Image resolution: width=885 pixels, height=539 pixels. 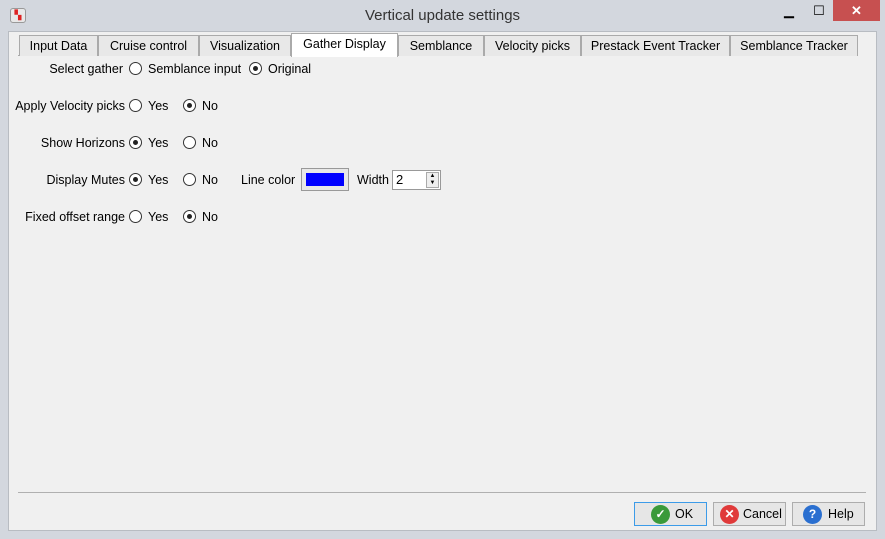 I want to click on fixed-offset-no-radio, so click(x=189, y=216).